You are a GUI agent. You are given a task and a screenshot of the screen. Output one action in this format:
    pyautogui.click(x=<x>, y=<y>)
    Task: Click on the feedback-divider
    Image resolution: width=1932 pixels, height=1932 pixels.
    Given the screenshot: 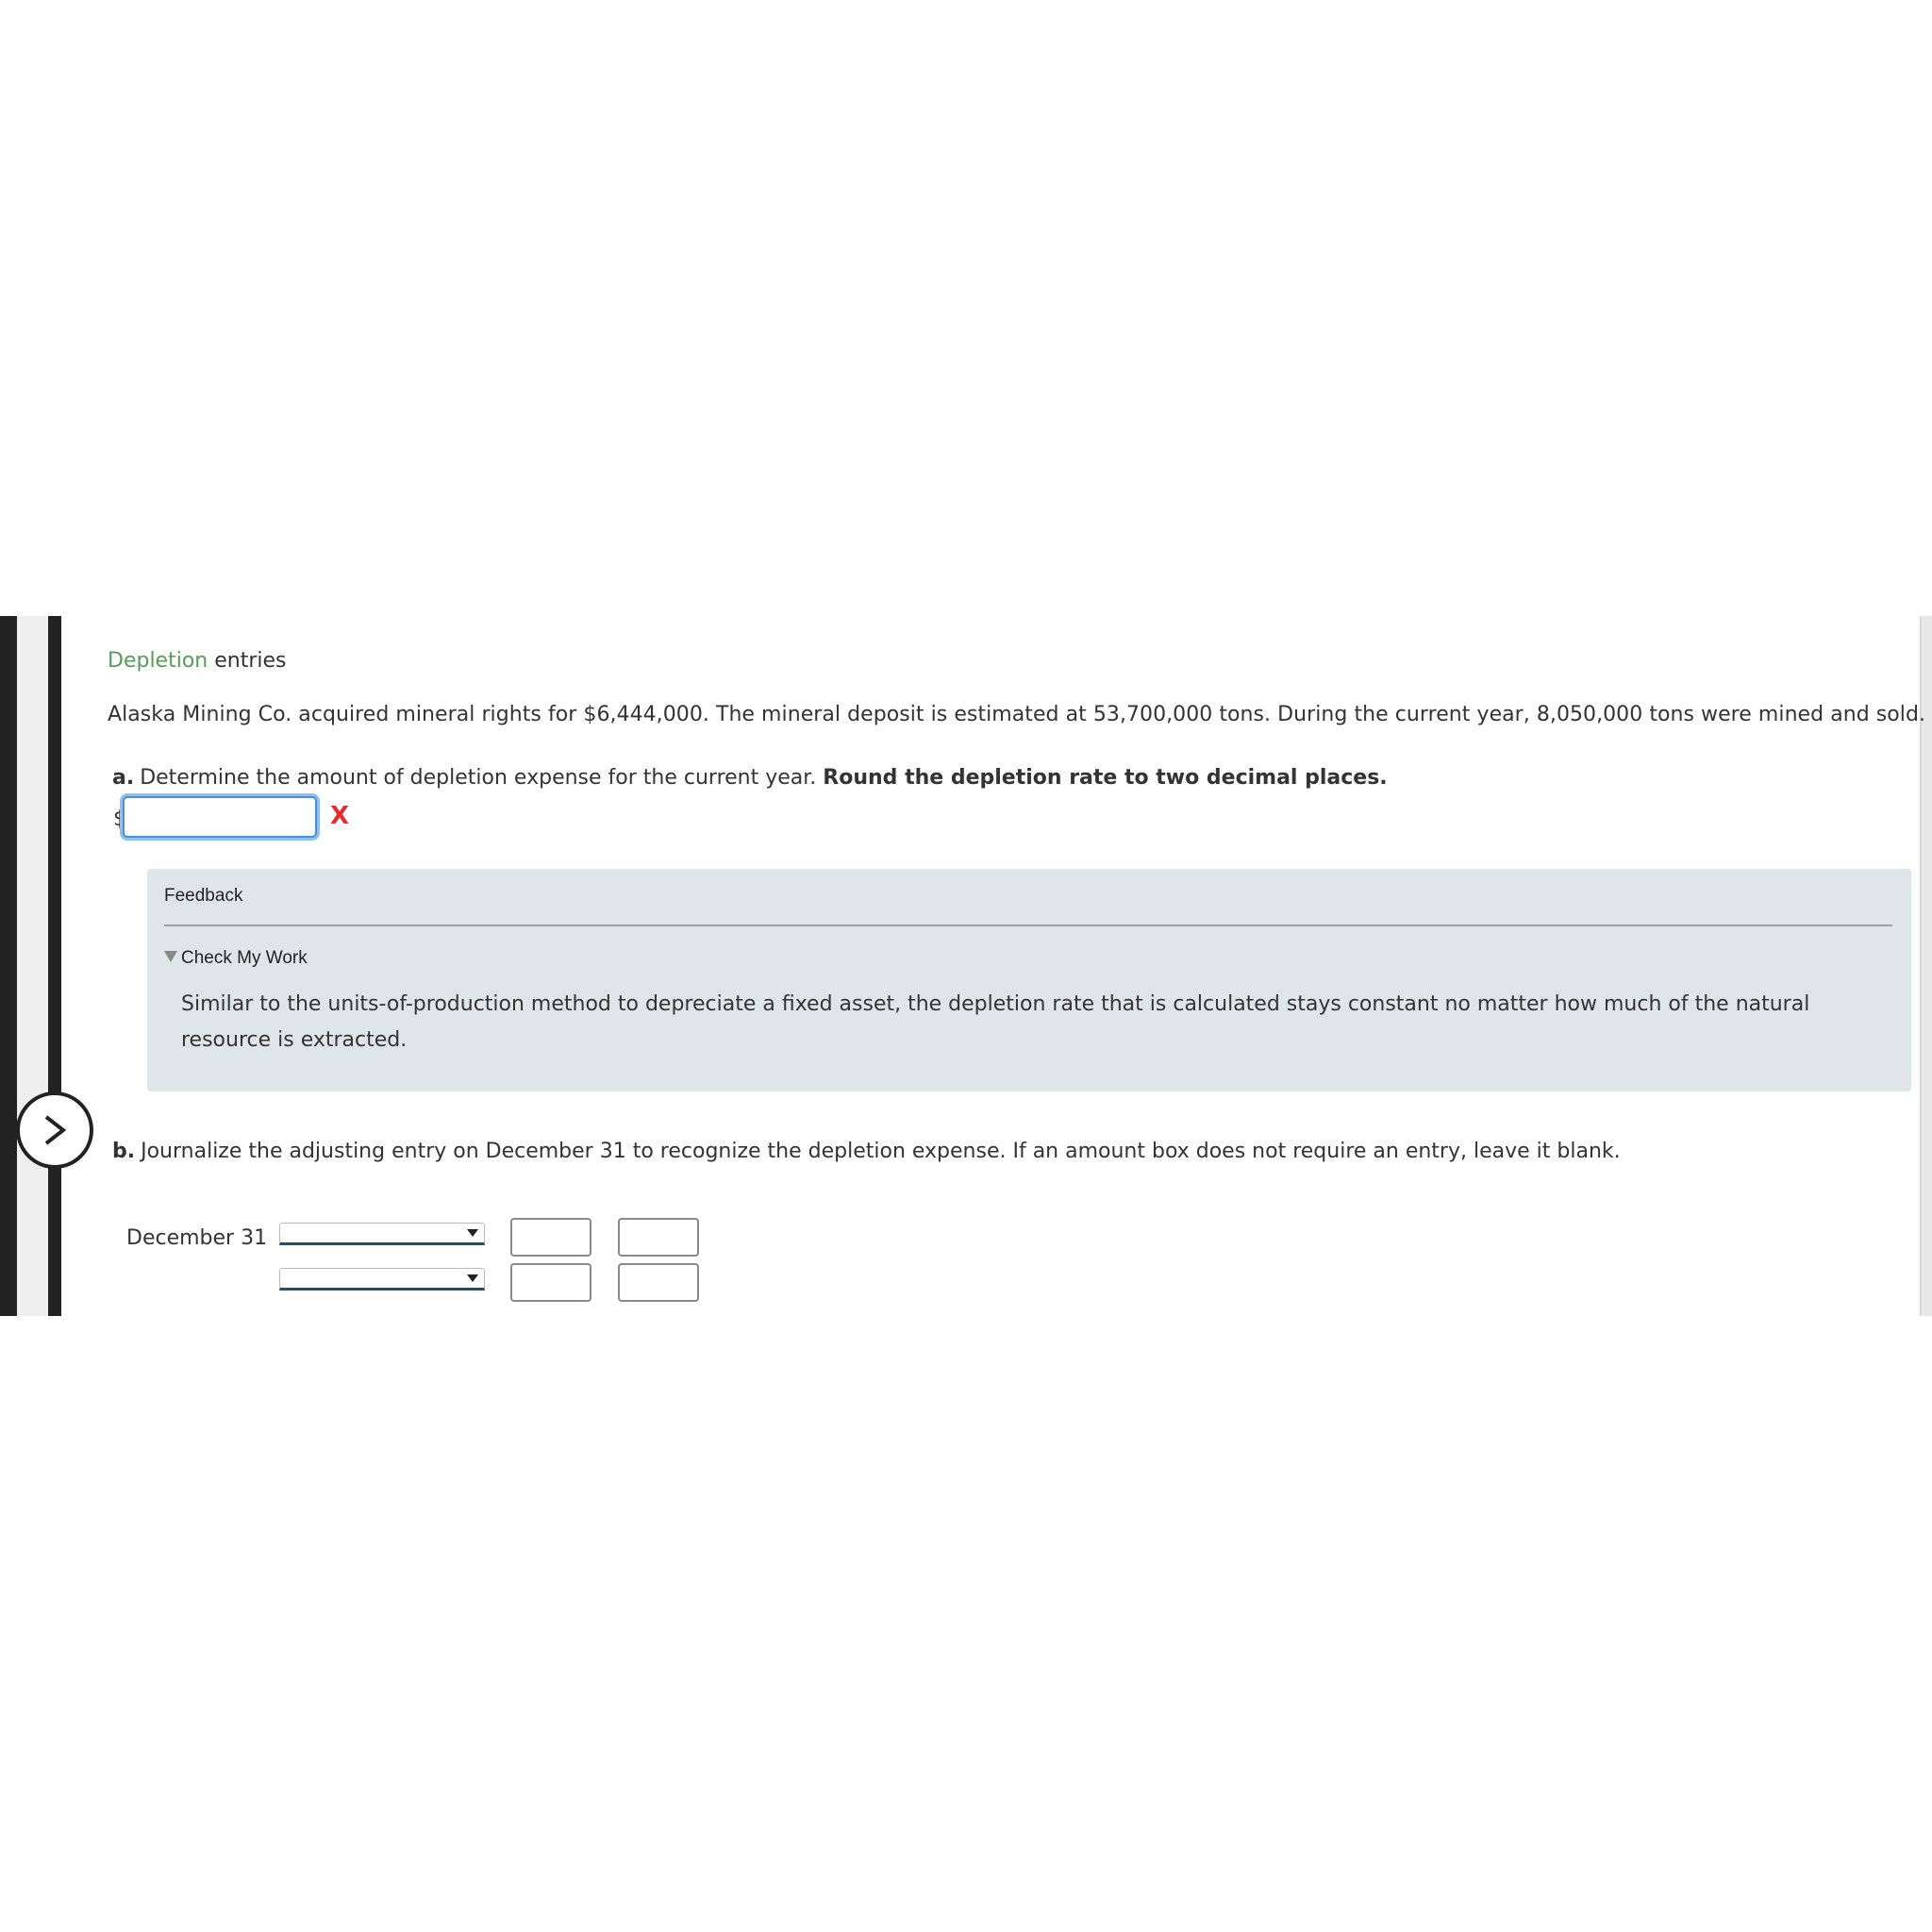 What is the action you would take?
    pyautogui.click(x=1028, y=925)
    